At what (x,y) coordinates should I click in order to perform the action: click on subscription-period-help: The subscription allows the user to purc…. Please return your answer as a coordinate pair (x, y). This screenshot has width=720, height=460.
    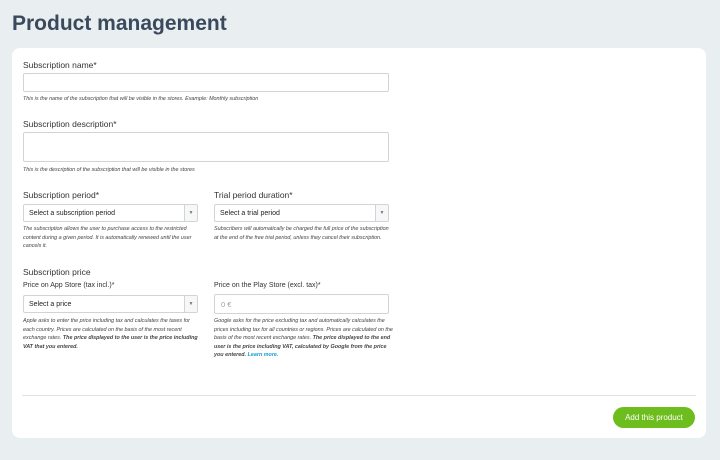
    Looking at the image, I should click on (107, 238).